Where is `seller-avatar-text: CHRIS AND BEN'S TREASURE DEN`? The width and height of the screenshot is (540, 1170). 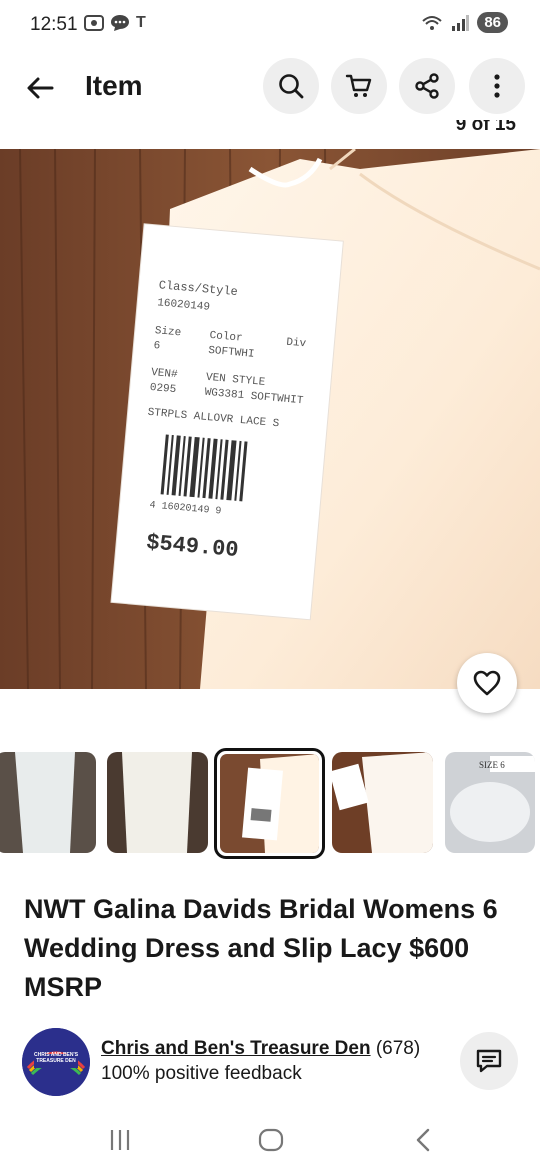 seller-avatar-text: CHRIS AND BEN'S TREASURE DEN is located at coordinates (56, 1058).